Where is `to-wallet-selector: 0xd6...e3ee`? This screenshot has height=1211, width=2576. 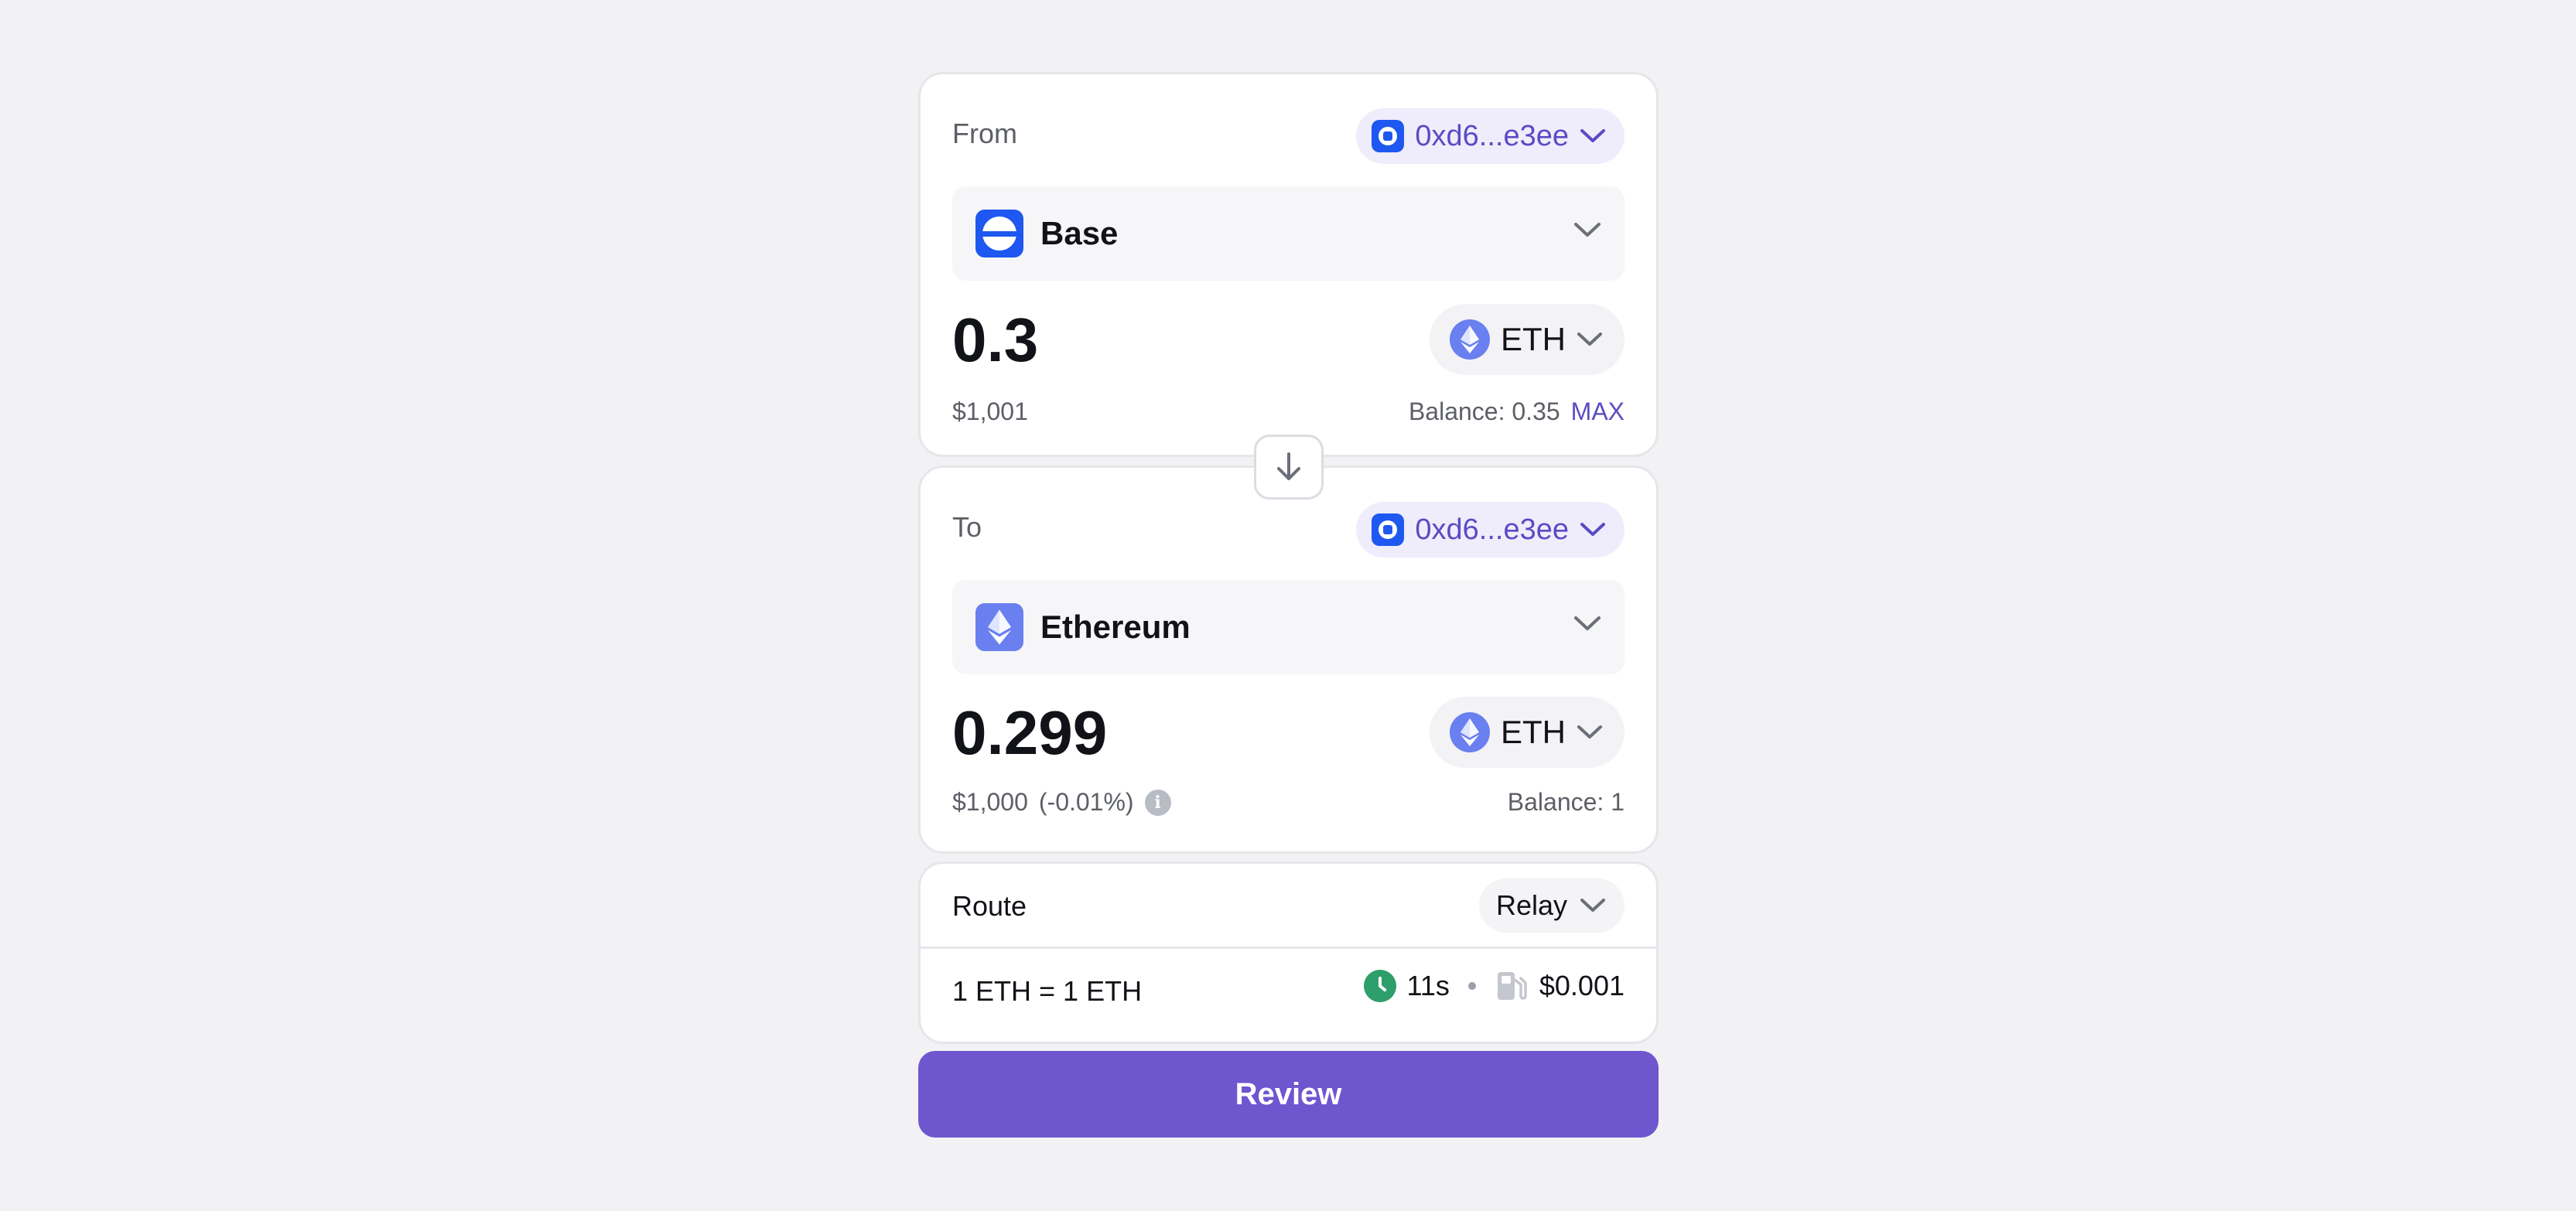 to-wallet-selector: 0xd6...e3ee is located at coordinates (1490, 530).